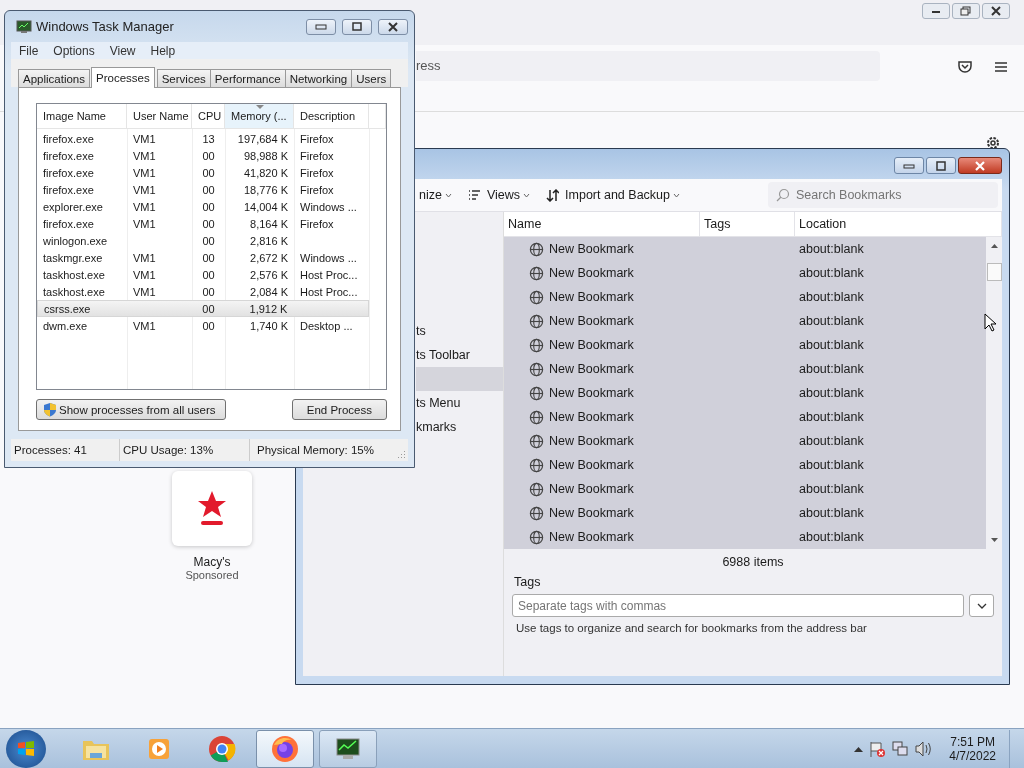 Image resolution: width=1024 pixels, height=768 pixels. Describe the element at coordinates (203, 189) in the screenshot. I see `process-row: firefox.exe VM1 00 18,776 K Firefox` at that location.